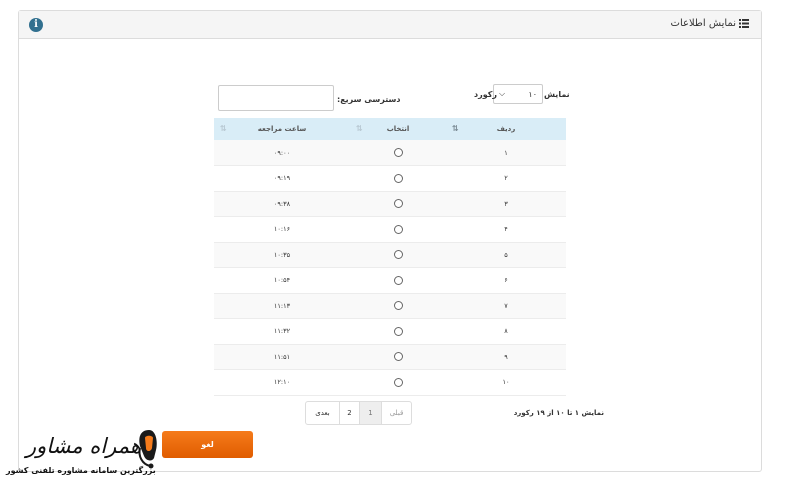 The width and height of the screenshot is (800, 485). I want to click on page-length-value: ۱۰, so click(532, 94).